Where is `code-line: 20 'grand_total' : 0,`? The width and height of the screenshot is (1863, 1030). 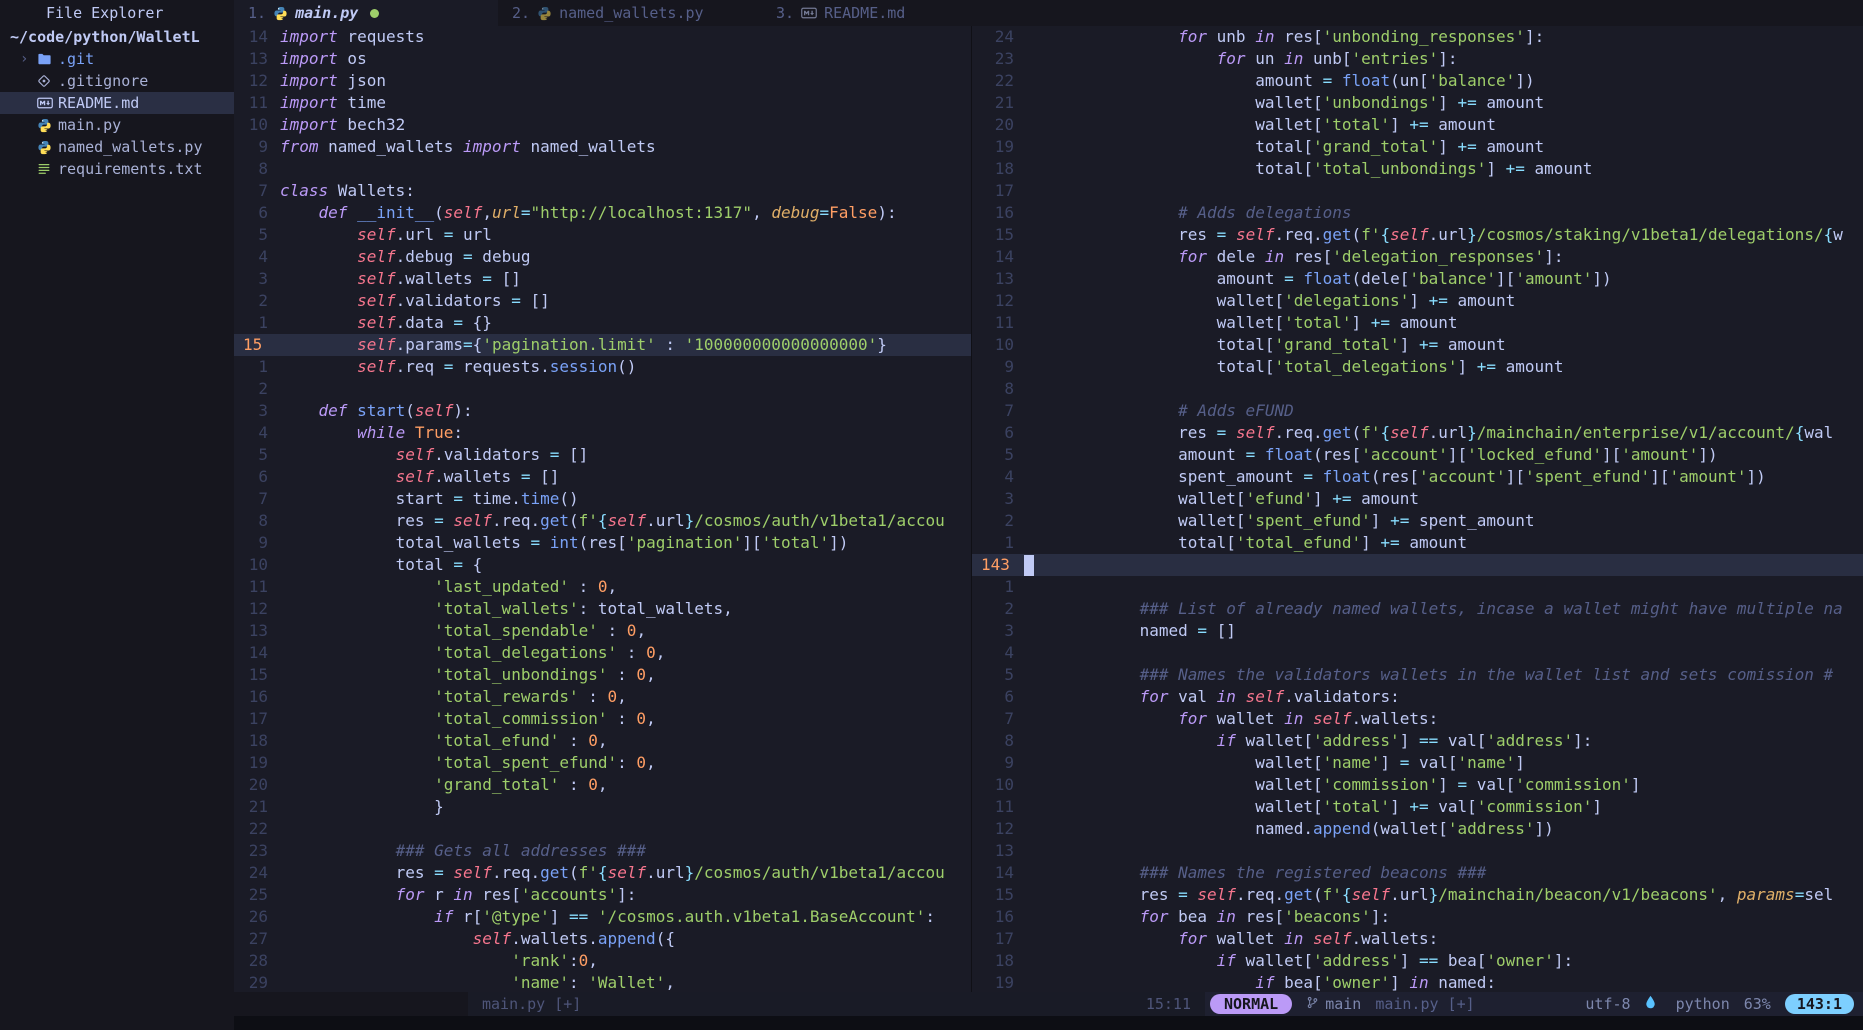 code-line: 20 'grand_total' : 0, is located at coordinates (602, 785).